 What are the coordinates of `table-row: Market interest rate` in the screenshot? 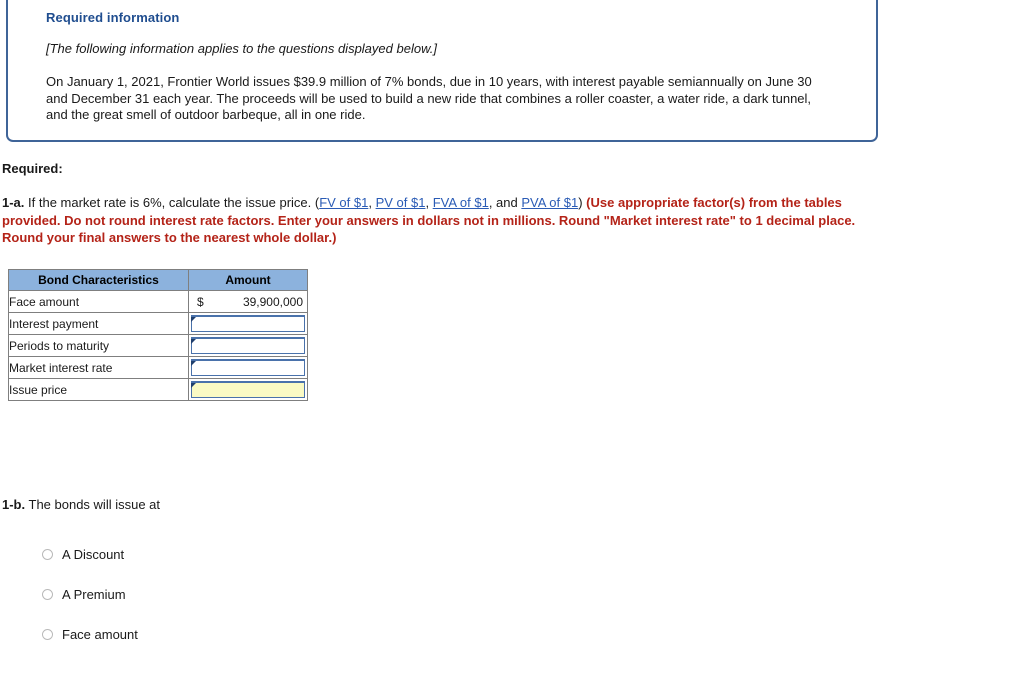 It's located at (158, 367).